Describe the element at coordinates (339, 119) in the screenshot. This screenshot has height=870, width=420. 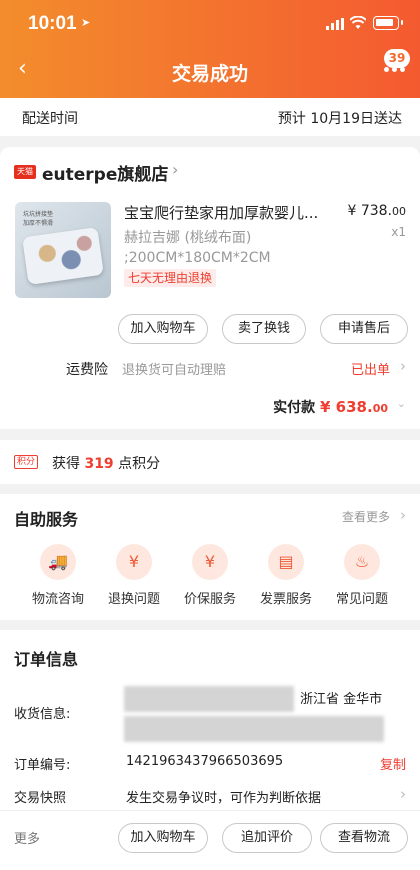
I see `delivery-value: 预计 10月19日送达` at that location.